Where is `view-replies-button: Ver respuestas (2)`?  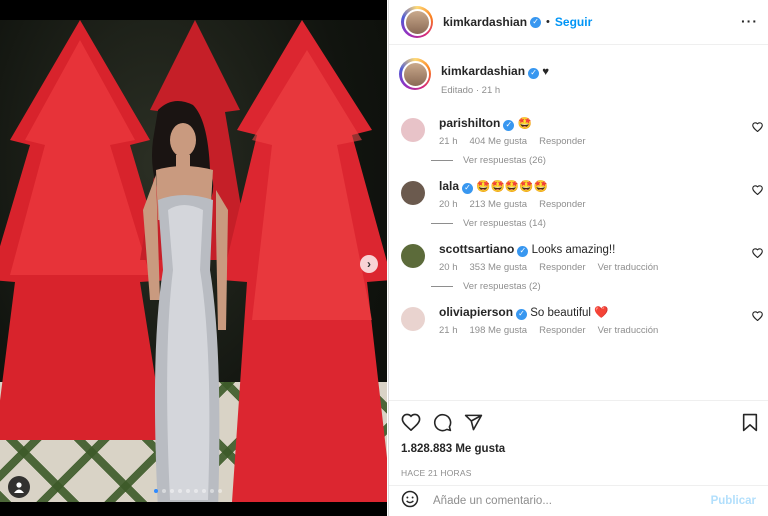
view-replies-button: Ver respuestas (2) is located at coordinates (599, 286).